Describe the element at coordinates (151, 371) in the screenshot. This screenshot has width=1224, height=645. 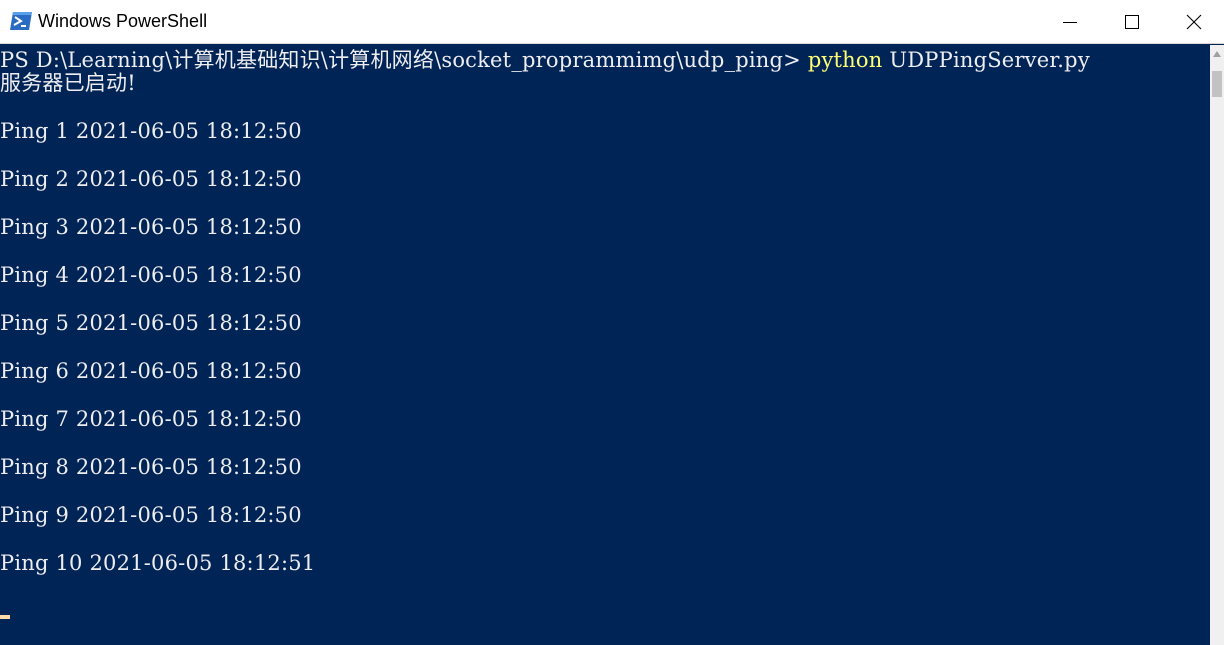
I see `ping-line: Ping 6 2021-06-05 18:12:50` at that location.